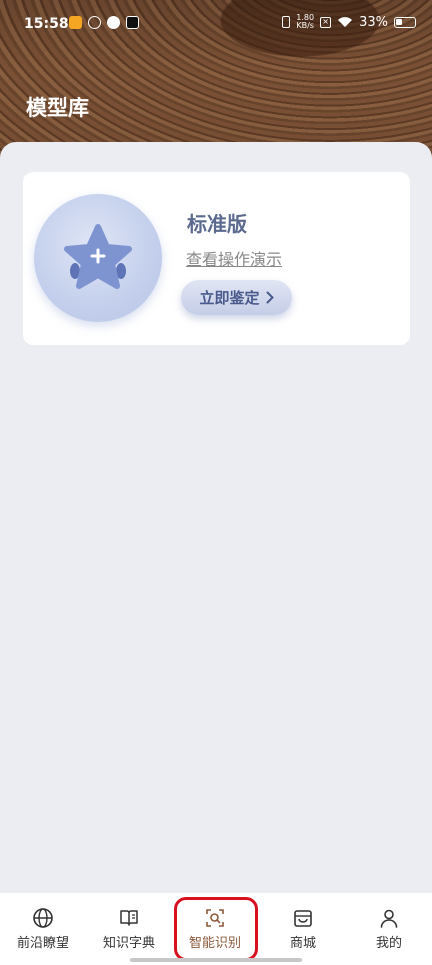  I want to click on tab-frontier: 前沿瞭望, so click(43, 929).